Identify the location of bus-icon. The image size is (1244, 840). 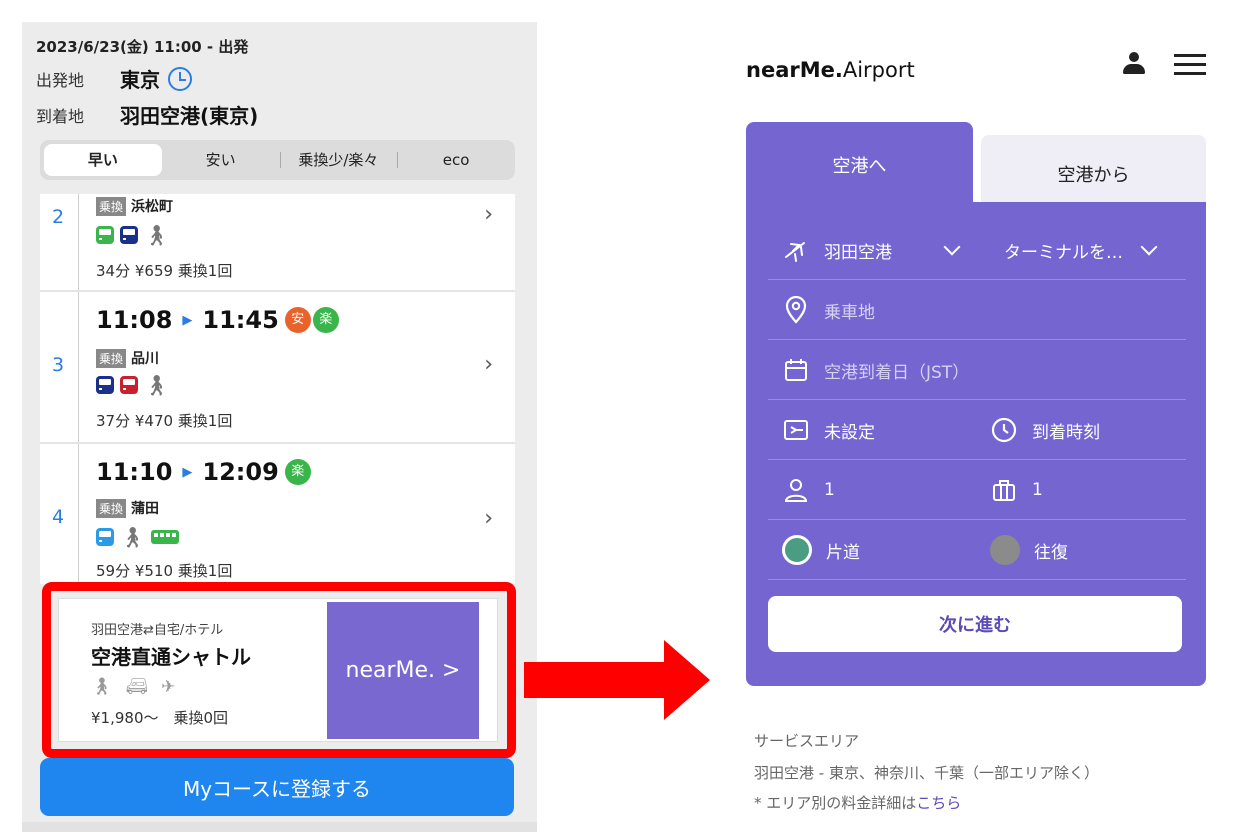
(165, 537).